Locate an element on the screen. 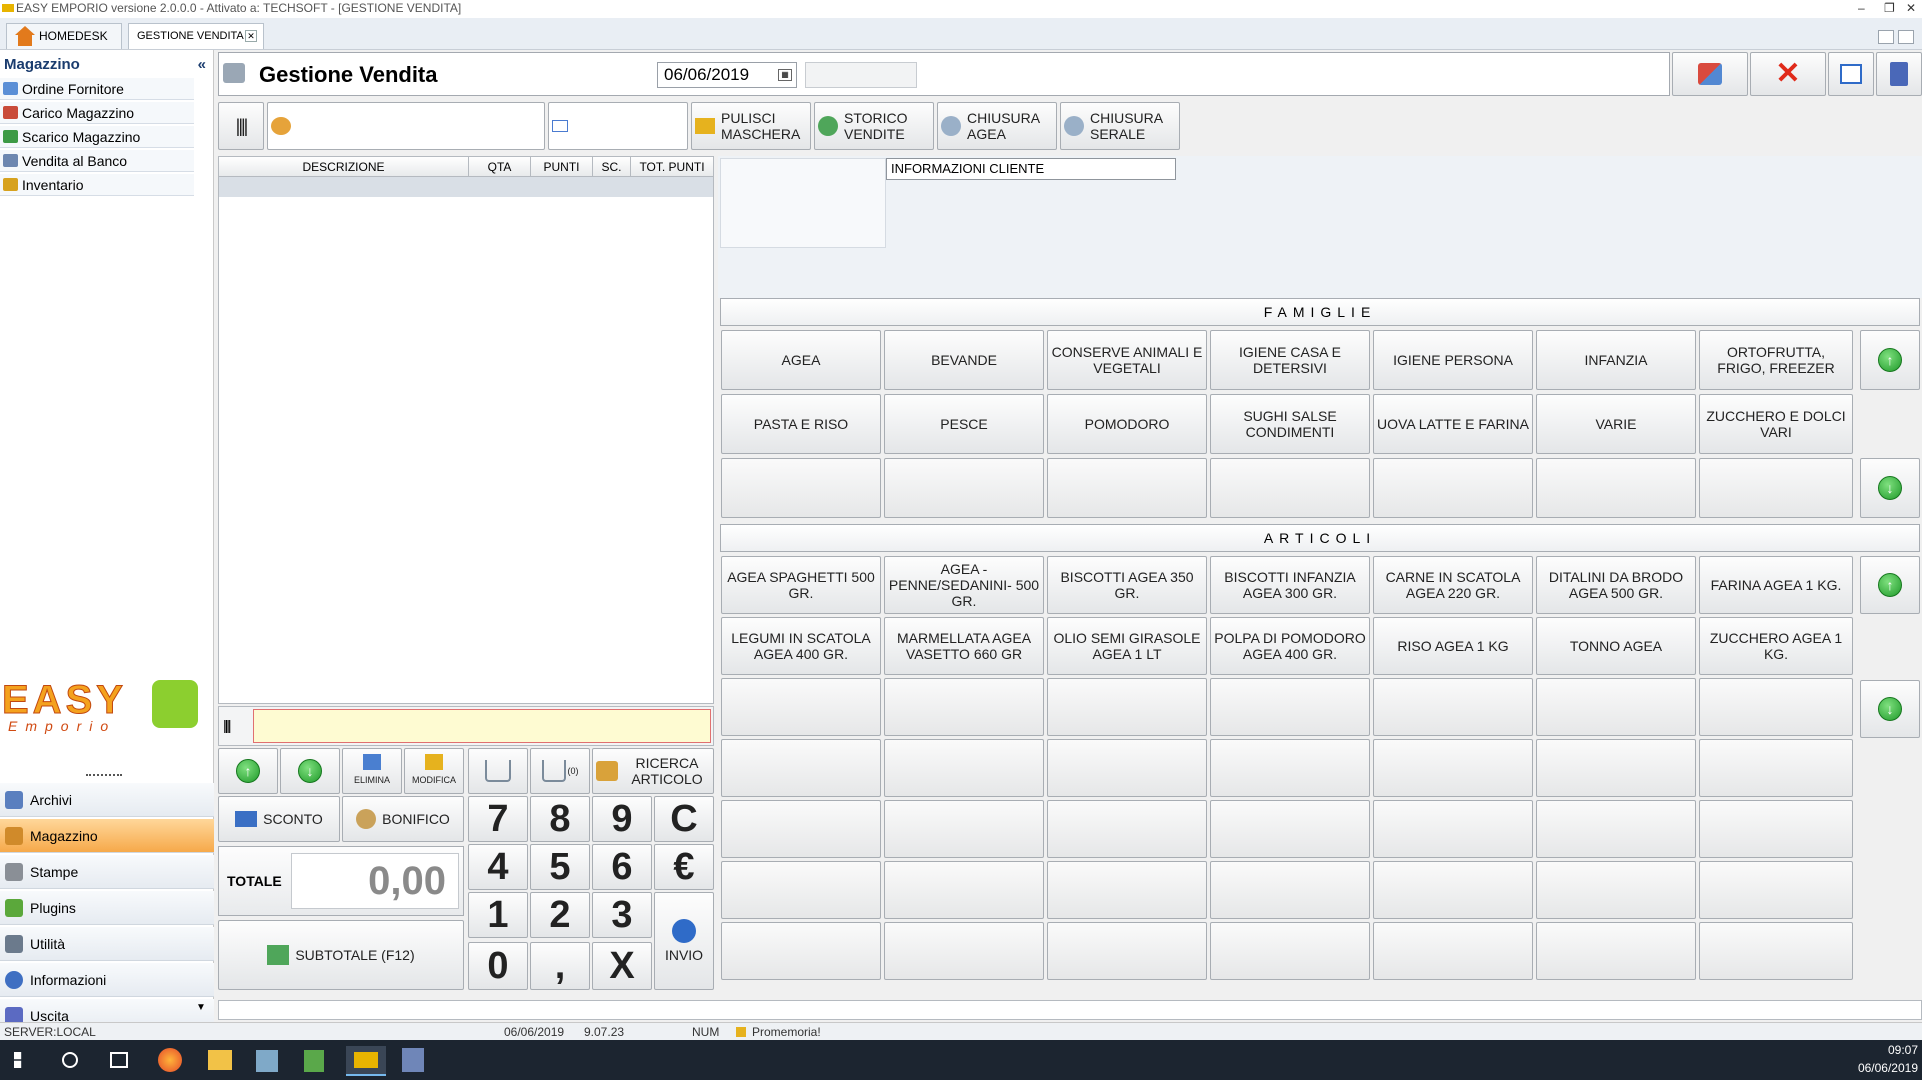 The height and width of the screenshot is (1080, 1922). nav-plugins: Plugins is located at coordinates (107, 908).